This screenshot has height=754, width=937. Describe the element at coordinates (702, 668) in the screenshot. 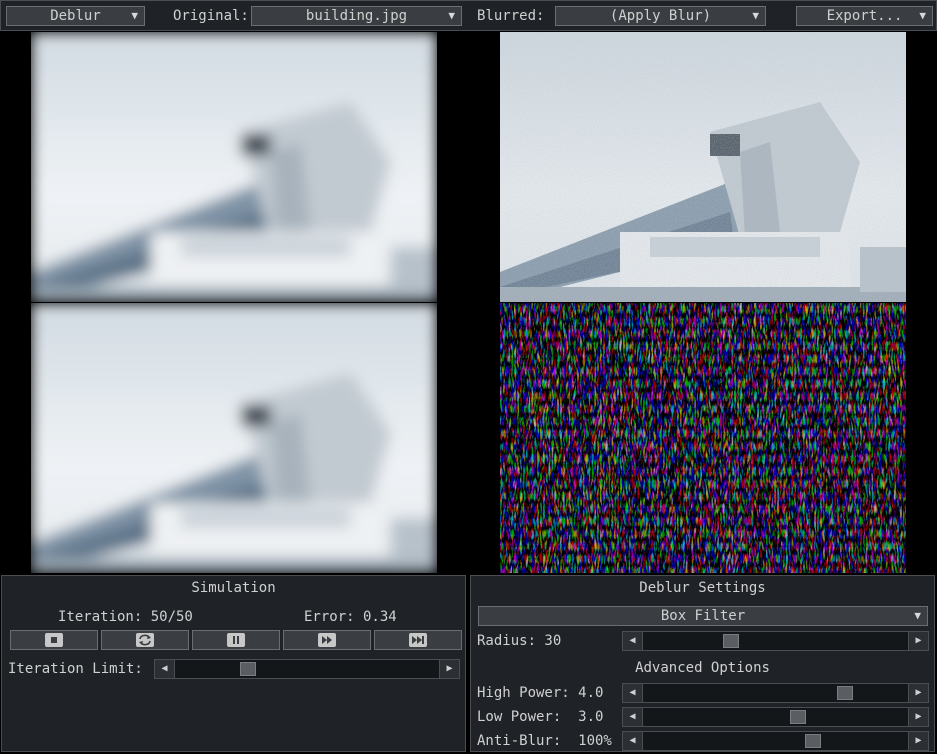

I see `advanced-options-title: Advanced Options` at that location.